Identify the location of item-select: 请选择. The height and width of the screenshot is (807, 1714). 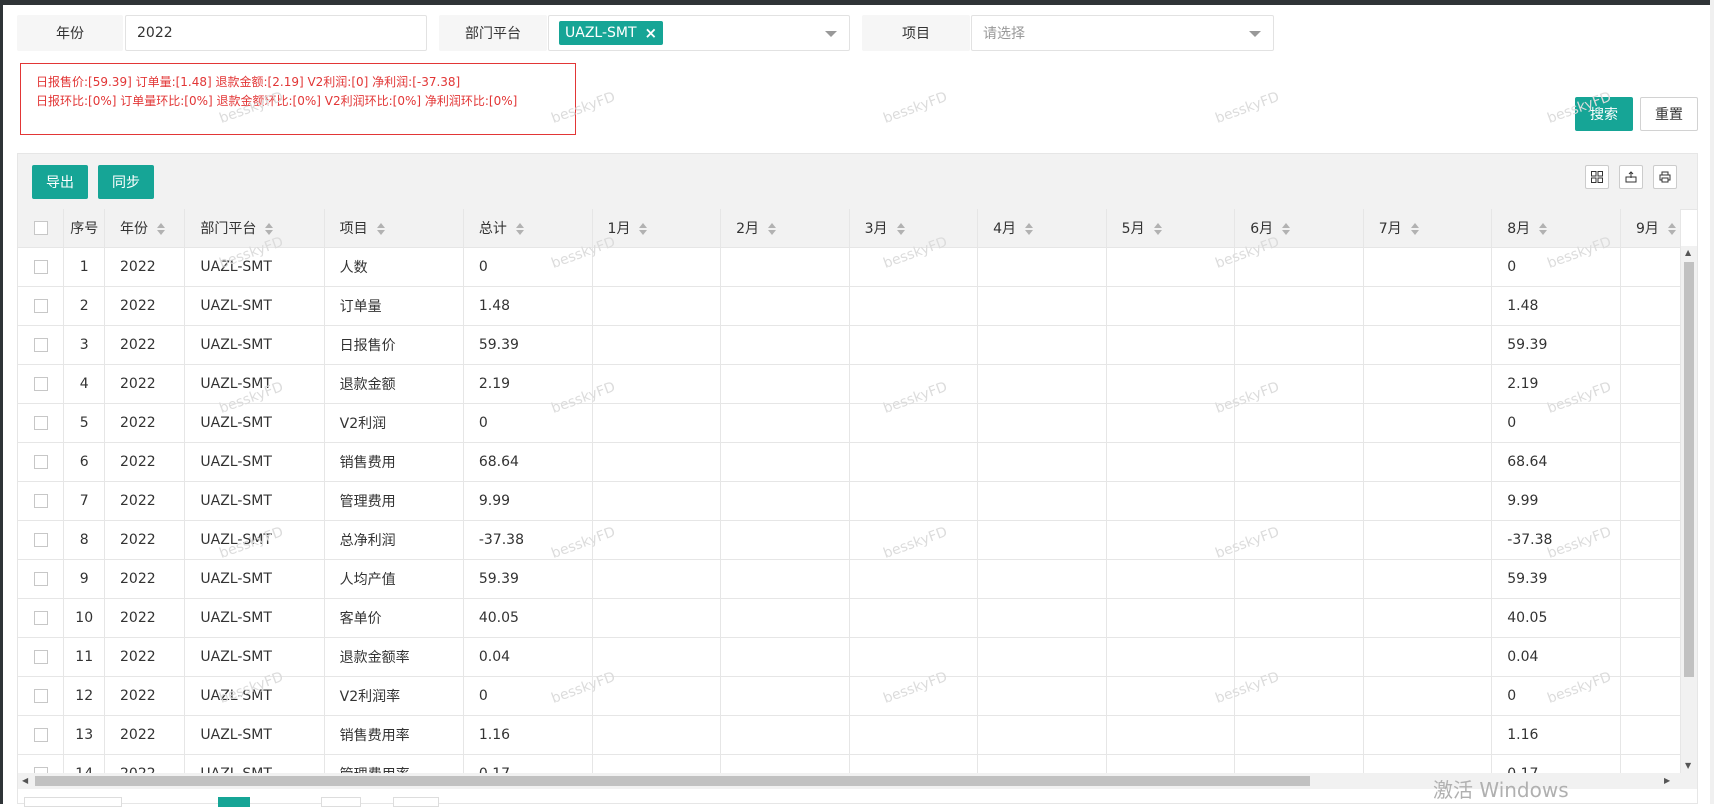
(1122, 33).